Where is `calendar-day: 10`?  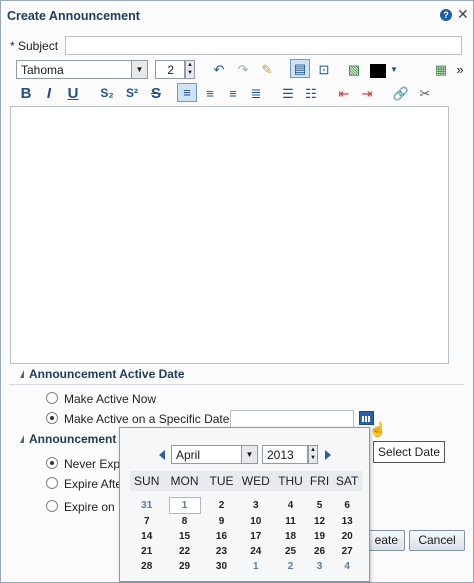 calendar-day: 10 is located at coordinates (255, 521).